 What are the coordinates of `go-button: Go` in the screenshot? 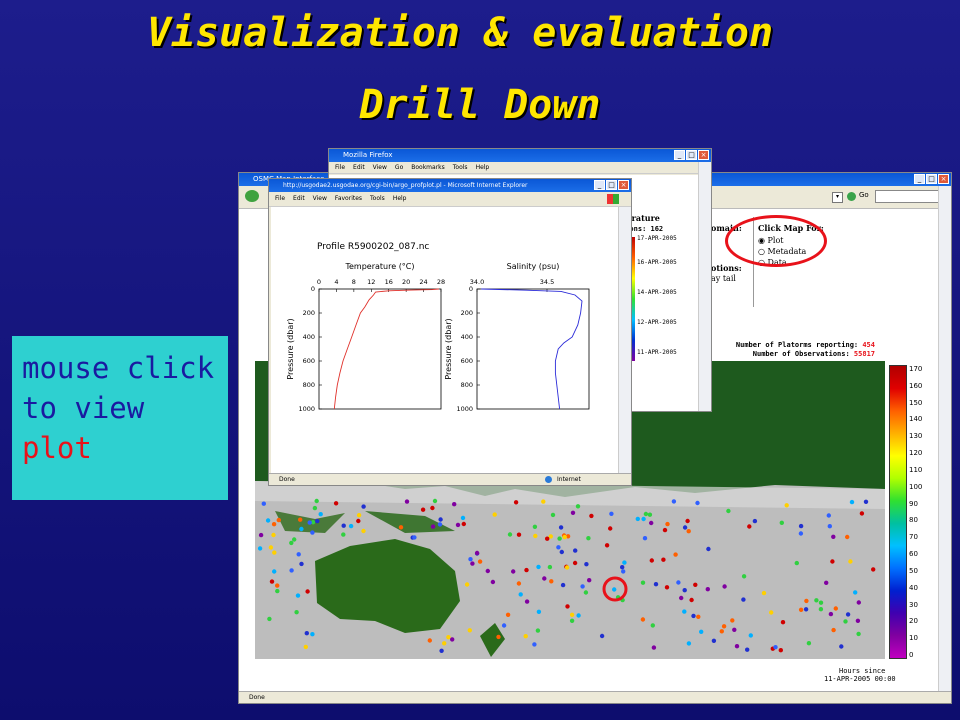 It's located at (864, 195).